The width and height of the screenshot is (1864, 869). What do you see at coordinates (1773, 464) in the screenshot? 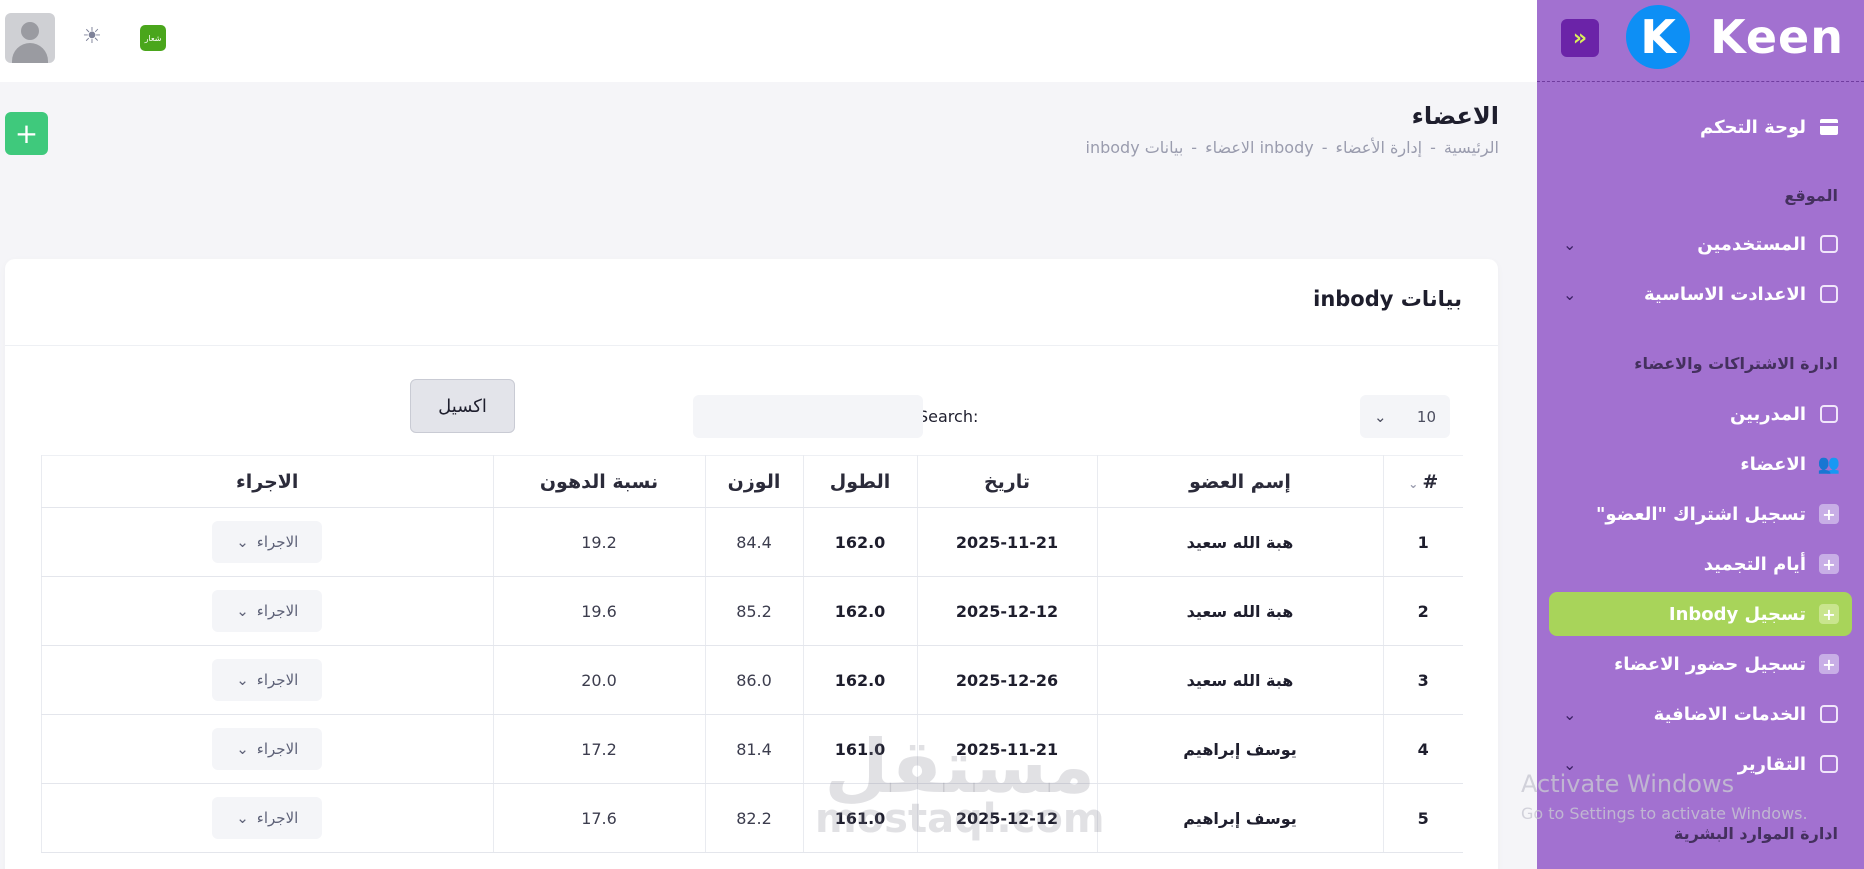
I see `sidebar-item-label: الاعضاء` at bounding box center [1773, 464].